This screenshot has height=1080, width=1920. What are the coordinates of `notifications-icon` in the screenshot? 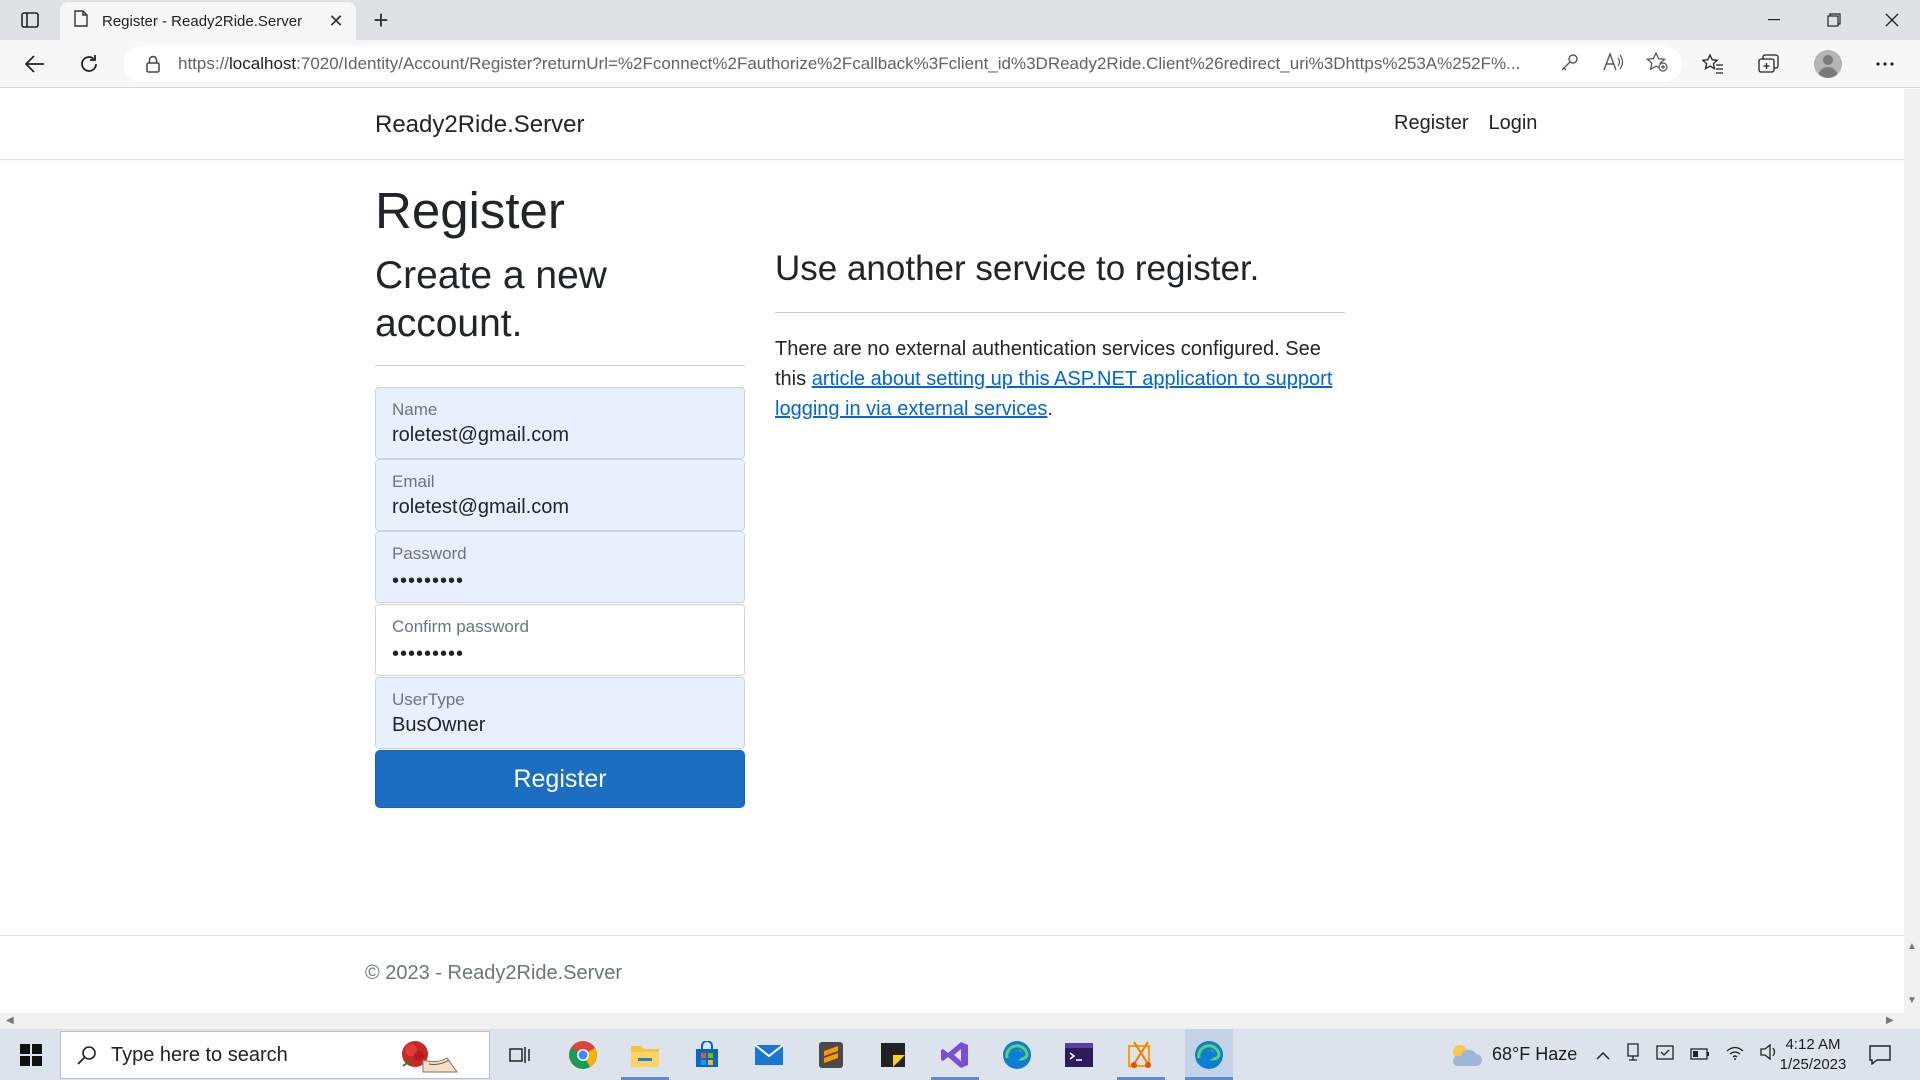 It's located at (1880, 1055).